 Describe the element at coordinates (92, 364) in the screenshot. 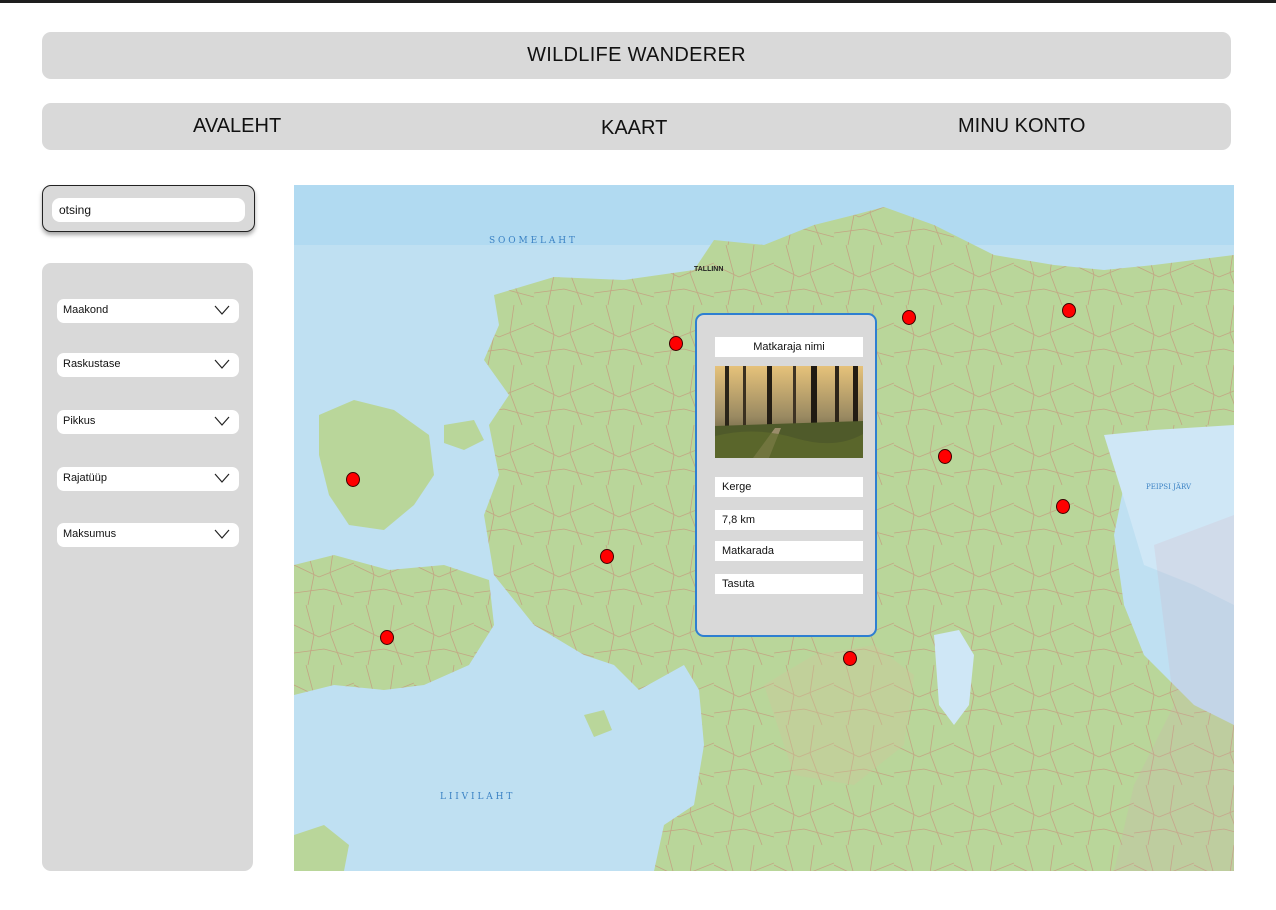

I see `filter-label: Raskustase` at that location.